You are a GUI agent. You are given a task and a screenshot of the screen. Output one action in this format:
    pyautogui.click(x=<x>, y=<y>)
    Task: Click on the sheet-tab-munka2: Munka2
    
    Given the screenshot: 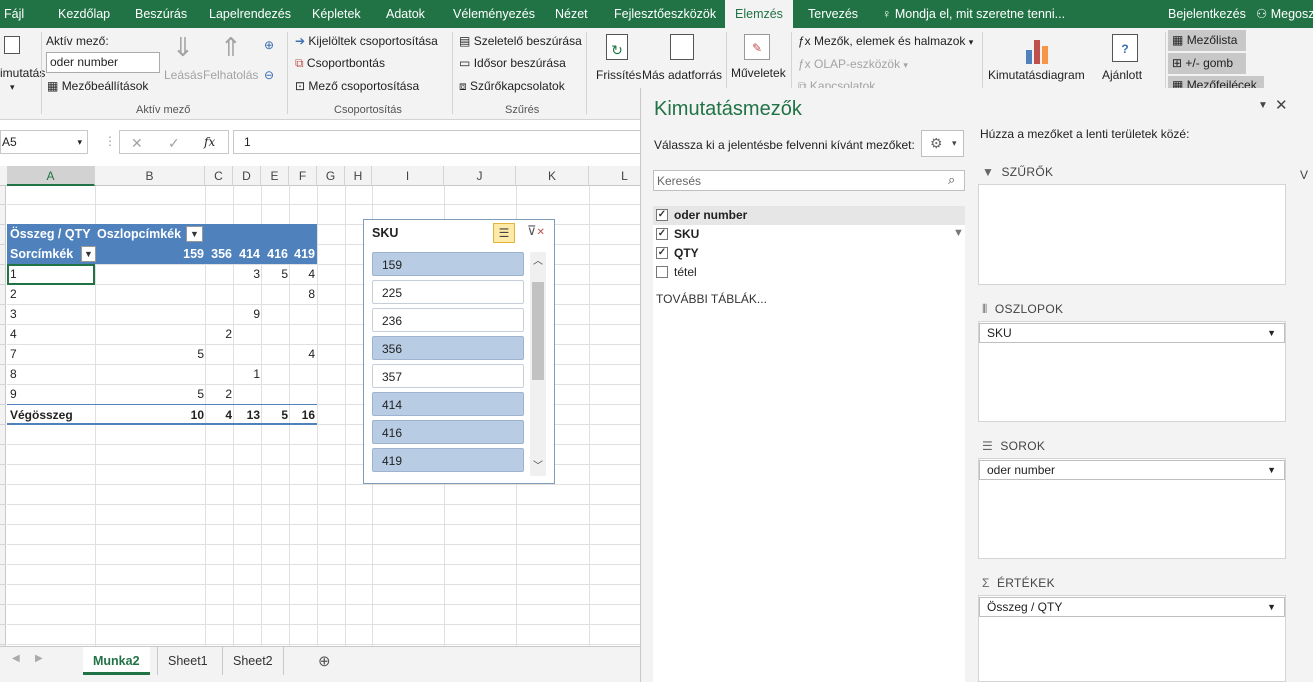 What is the action you would take?
    pyautogui.click(x=116, y=661)
    